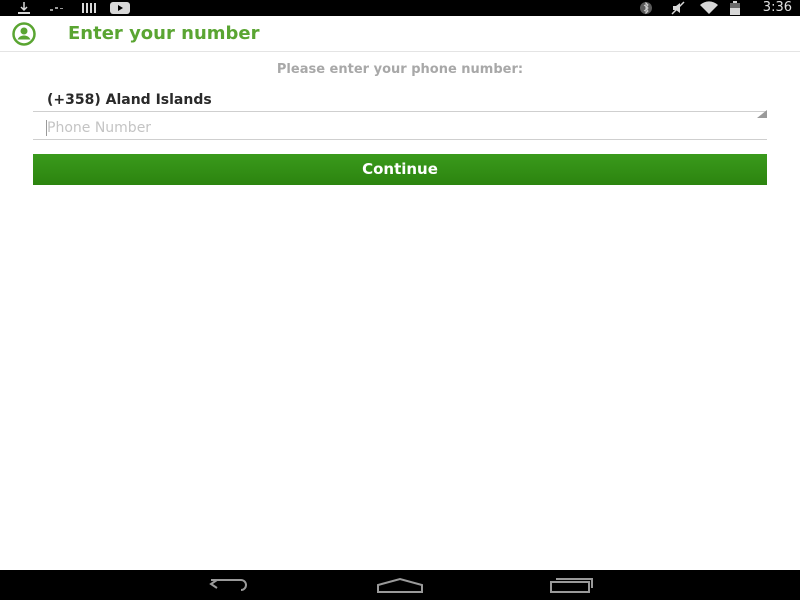 The image size is (800, 600). What do you see at coordinates (646, 8) in the screenshot?
I see `bluetooth-icon` at bounding box center [646, 8].